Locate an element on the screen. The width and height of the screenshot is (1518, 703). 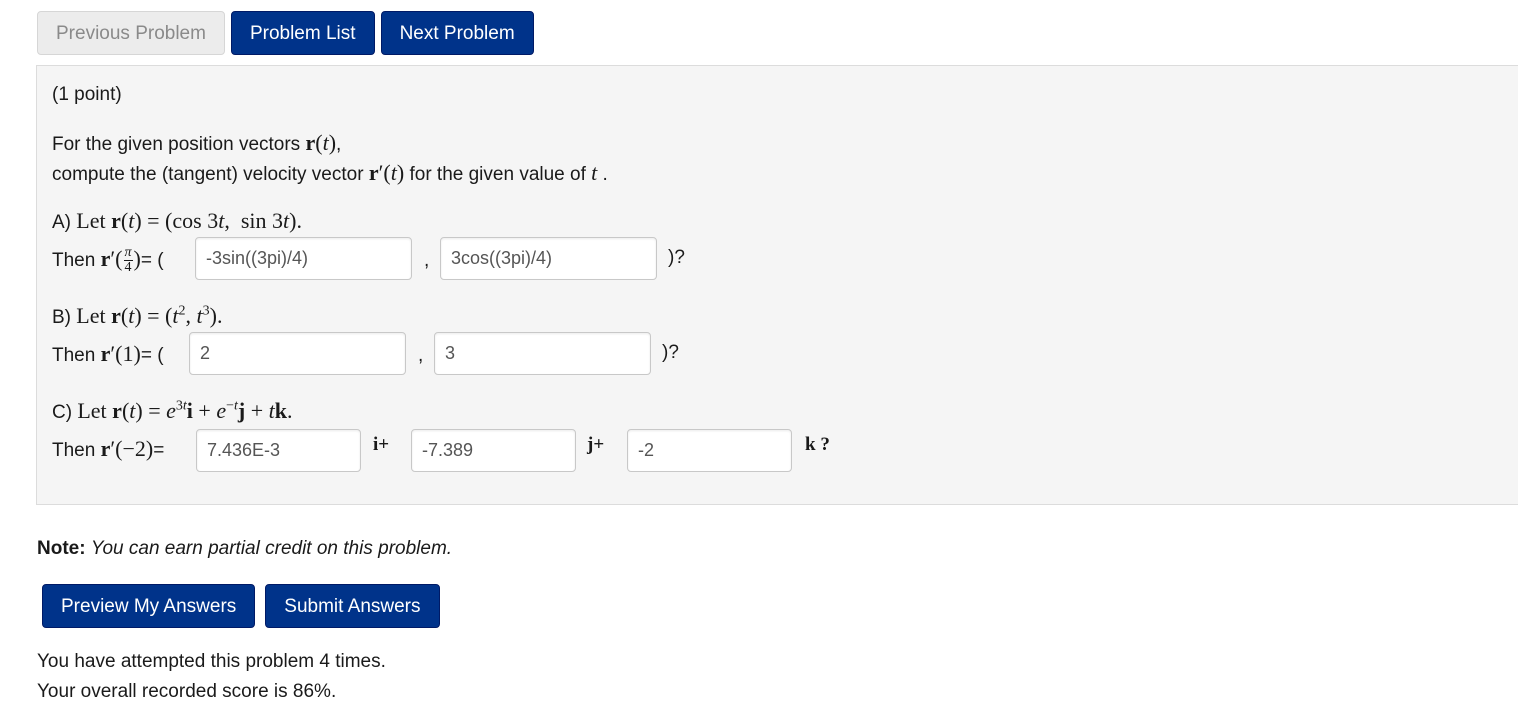
part-a-y-input is located at coordinates (548, 258).